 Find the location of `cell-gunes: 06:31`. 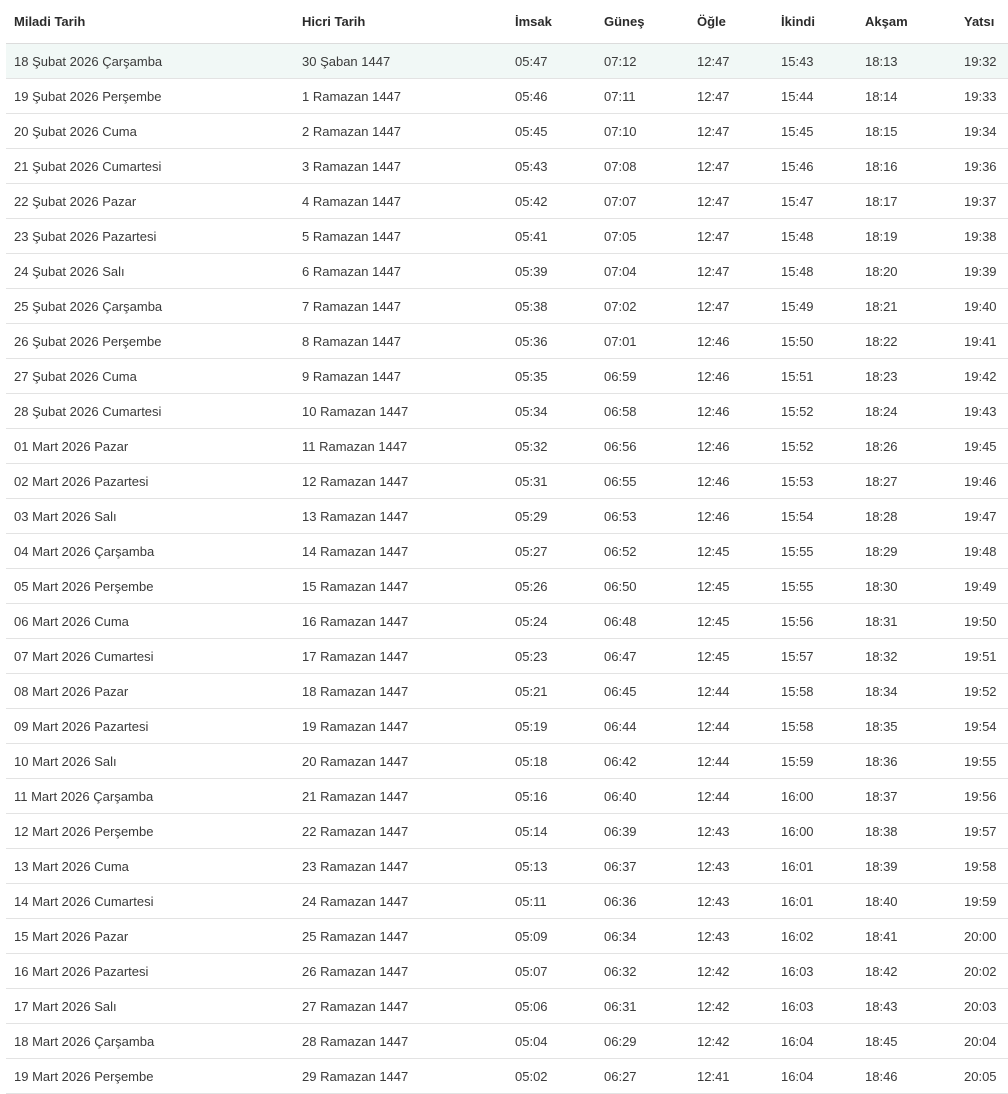

cell-gunes: 06:31 is located at coordinates (650, 1006).